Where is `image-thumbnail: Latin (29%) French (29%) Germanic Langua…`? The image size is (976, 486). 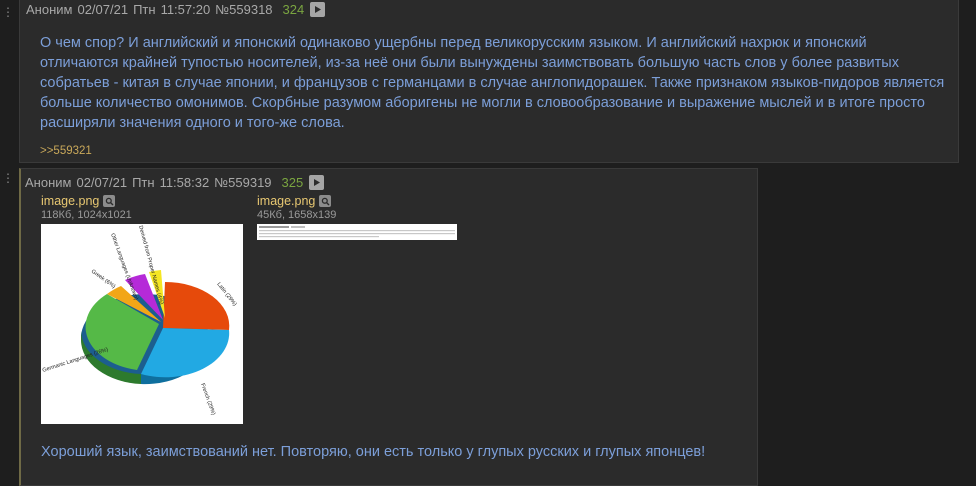
image-thumbnail: Latin (29%) French (29%) Germanic Langua… is located at coordinates (142, 324).